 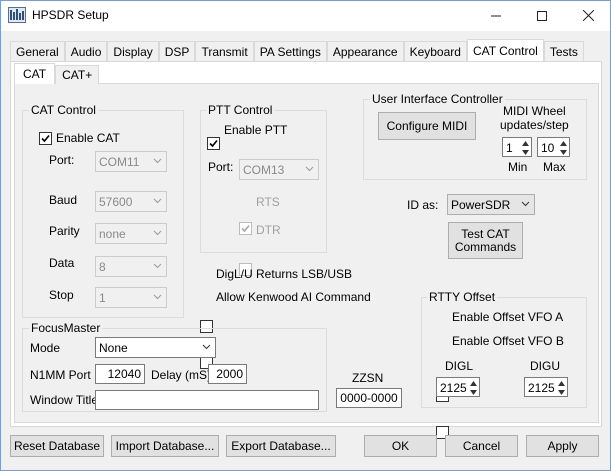 What do you see at coordinates (553, 147) in the screenshot?
I see `midi-max-spinner: 10` at bounding box center [553, 147].